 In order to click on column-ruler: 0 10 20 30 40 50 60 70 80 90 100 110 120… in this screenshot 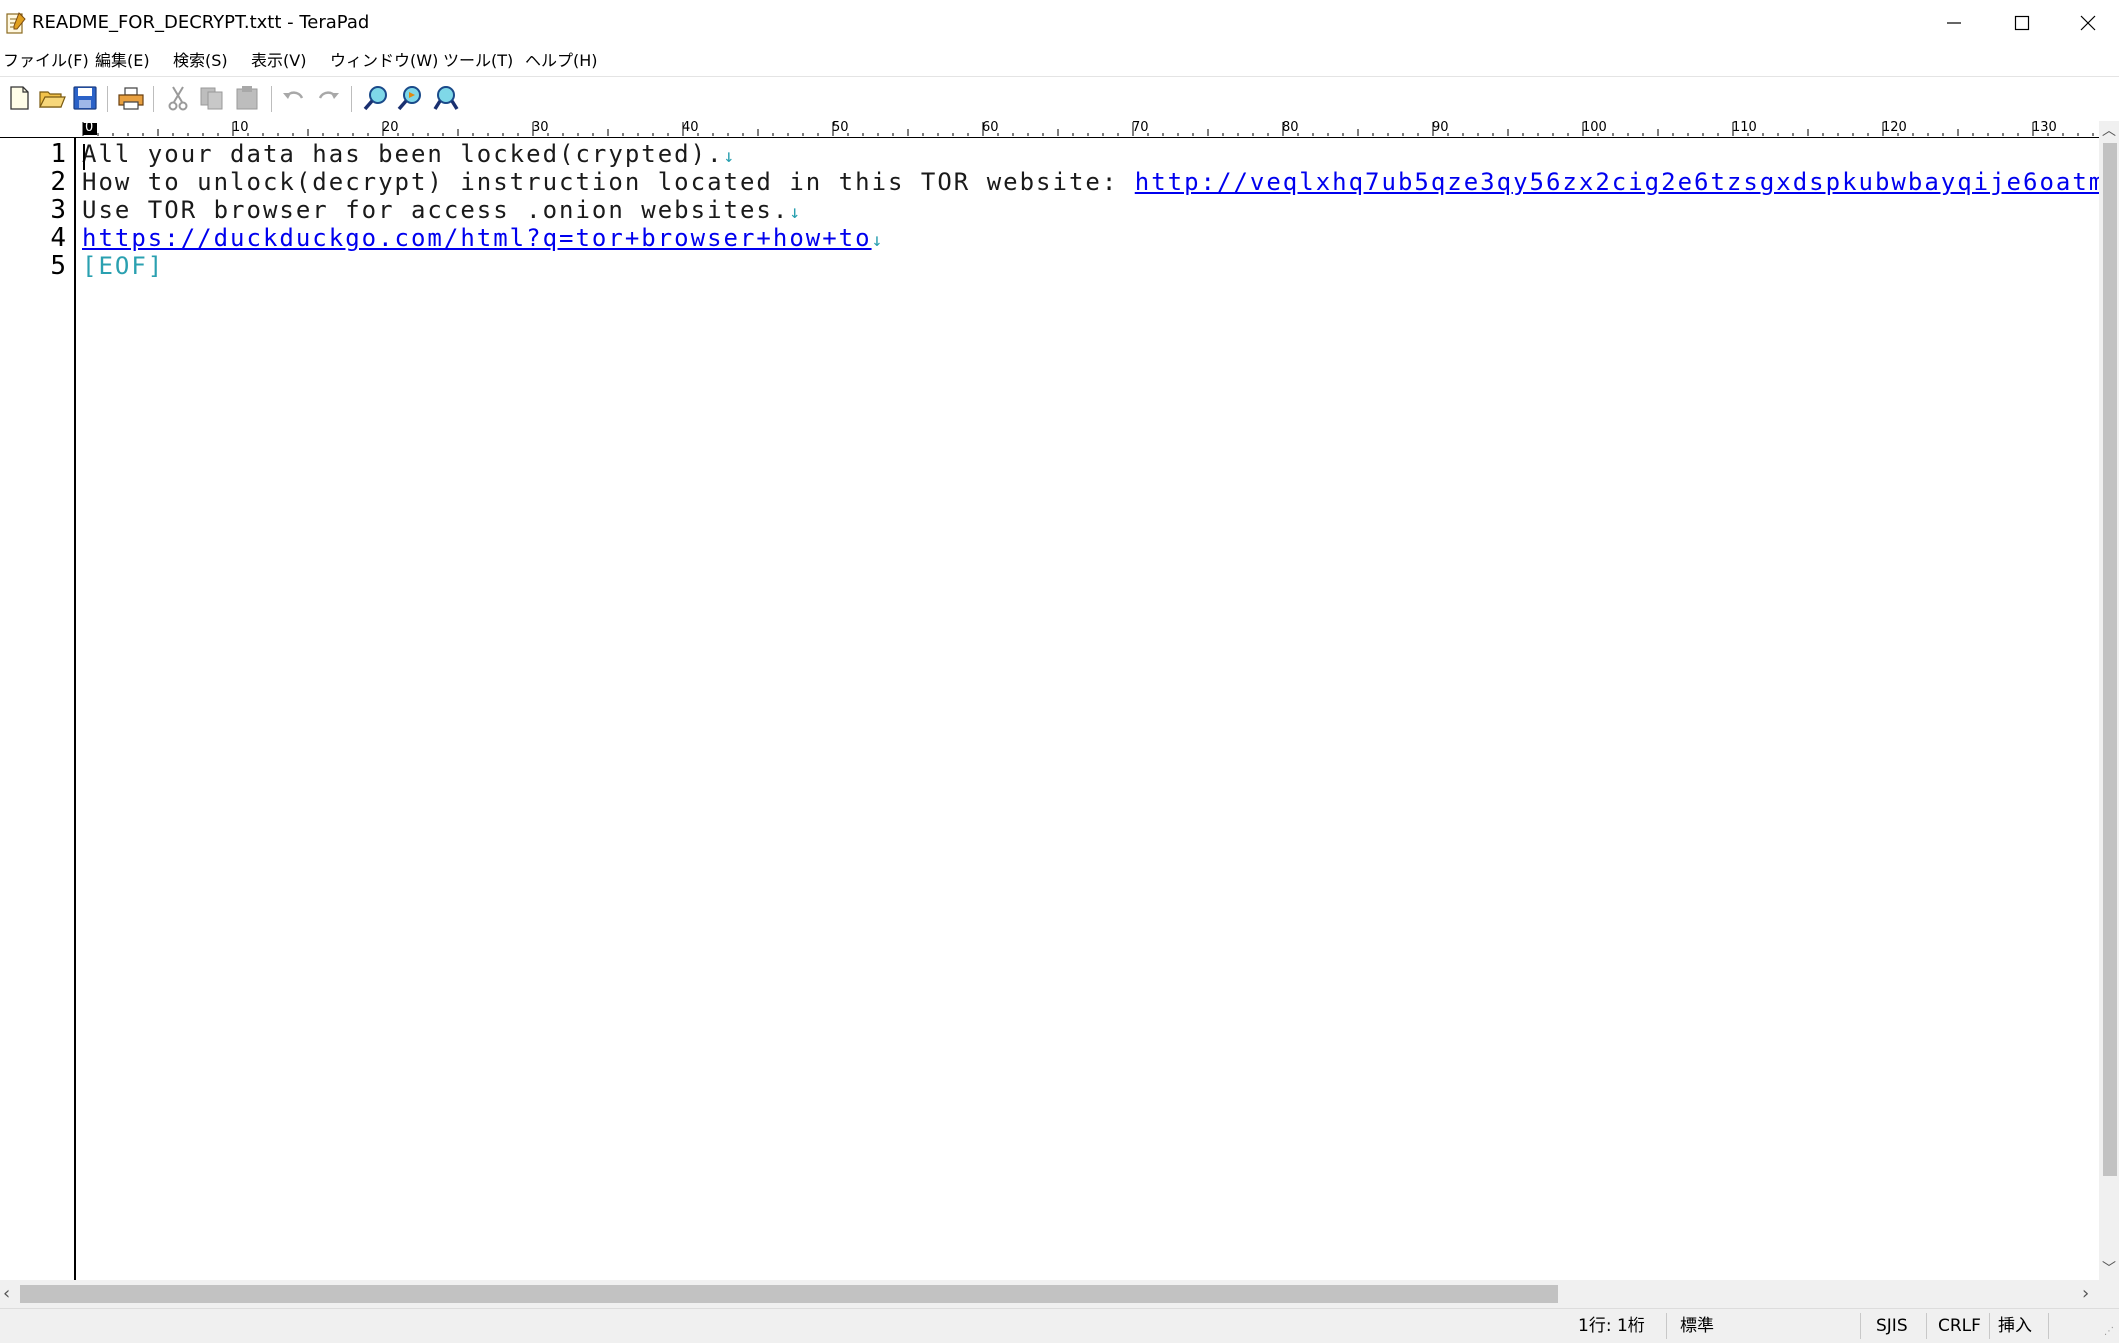, I will do `click(1090, 129)`.